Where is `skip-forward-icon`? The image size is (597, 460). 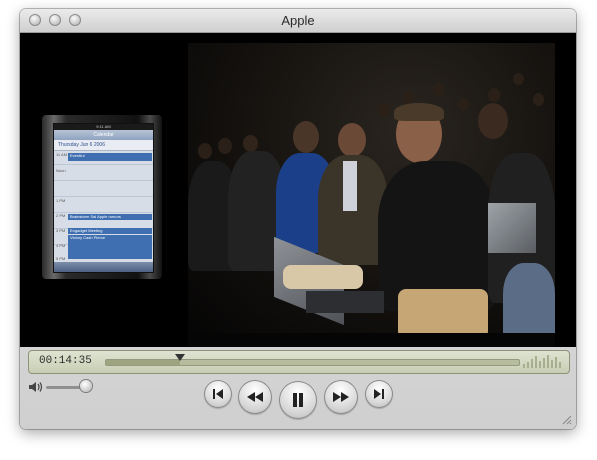
skip-forward-icon is located at coordinates (379, 394).